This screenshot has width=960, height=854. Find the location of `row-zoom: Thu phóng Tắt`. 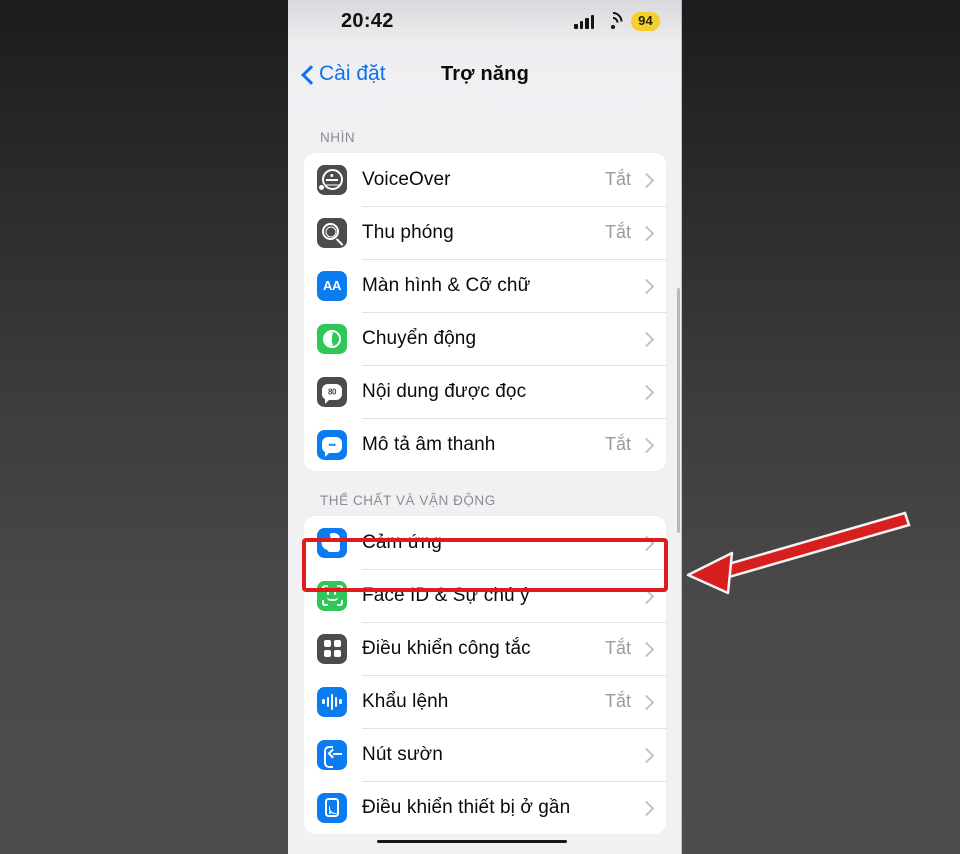

row-zoom: Thu phóng Tắt is located at coordinates (485, 232).